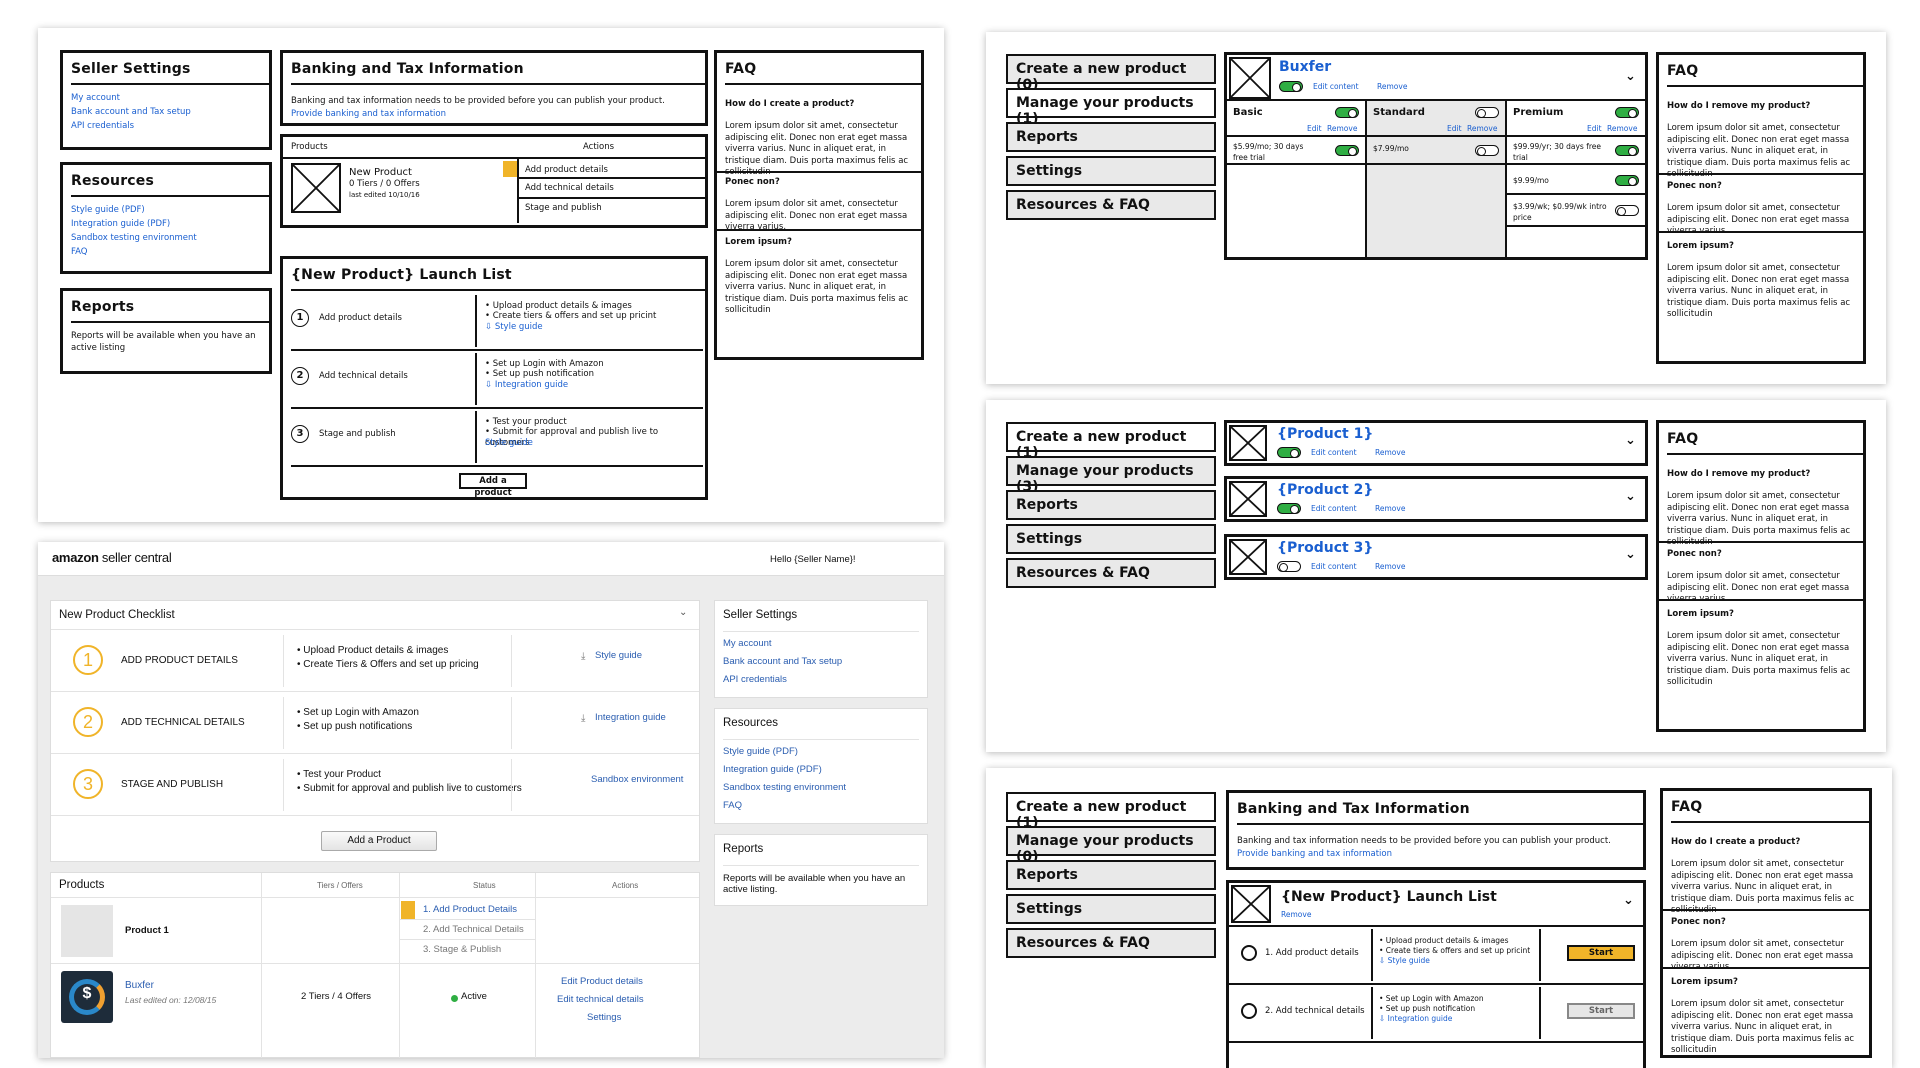 This screenshot has width=1920, height=1068. What do you see at coordinates (1334, 452) in the screenshot?
I see `product-1-edit: Edit content` at bounding box center [1334, 452].